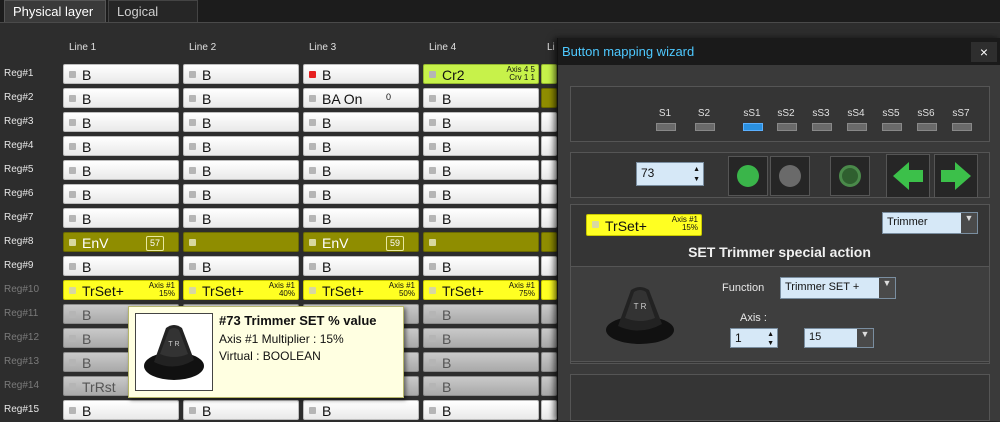 This screenshot has height=422, width=1000. What do you see at coordinates (361, 242) in the screenshot?
I see `mapping-cell: EnV 59` at bounding box center [361, 242].